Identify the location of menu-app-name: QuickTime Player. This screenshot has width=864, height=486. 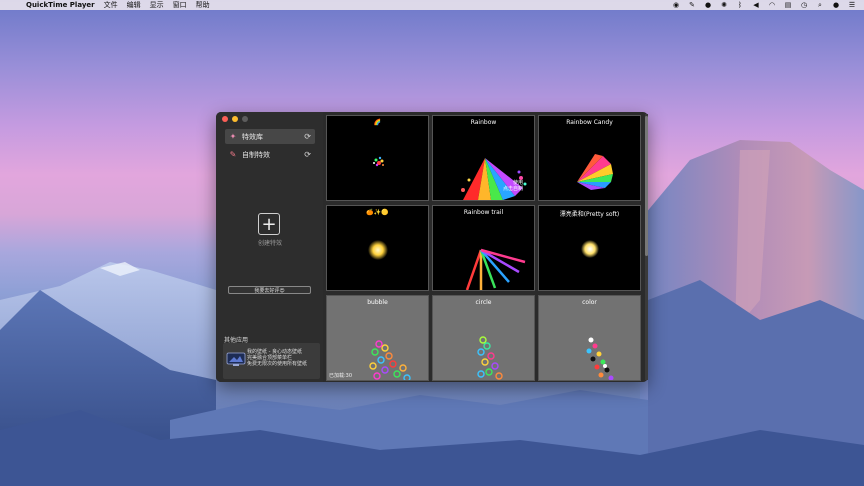
(60, 5).